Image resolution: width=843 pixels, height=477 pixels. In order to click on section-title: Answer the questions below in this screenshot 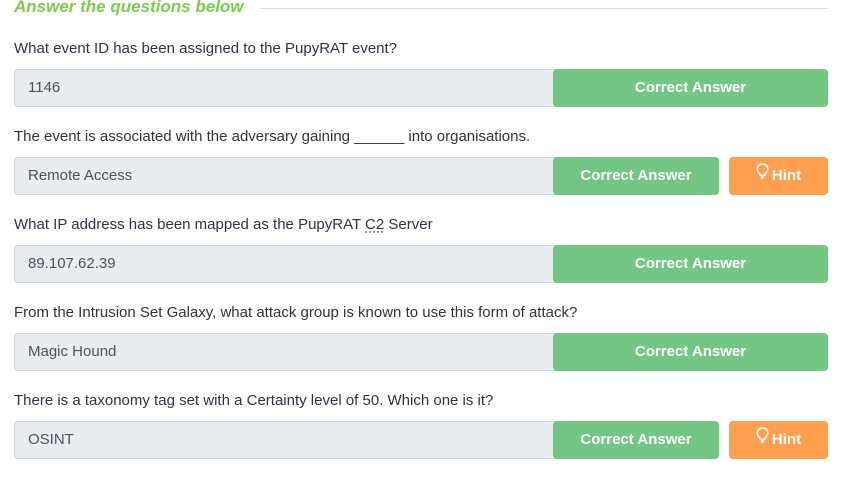, I will do `click(129, 8)`.